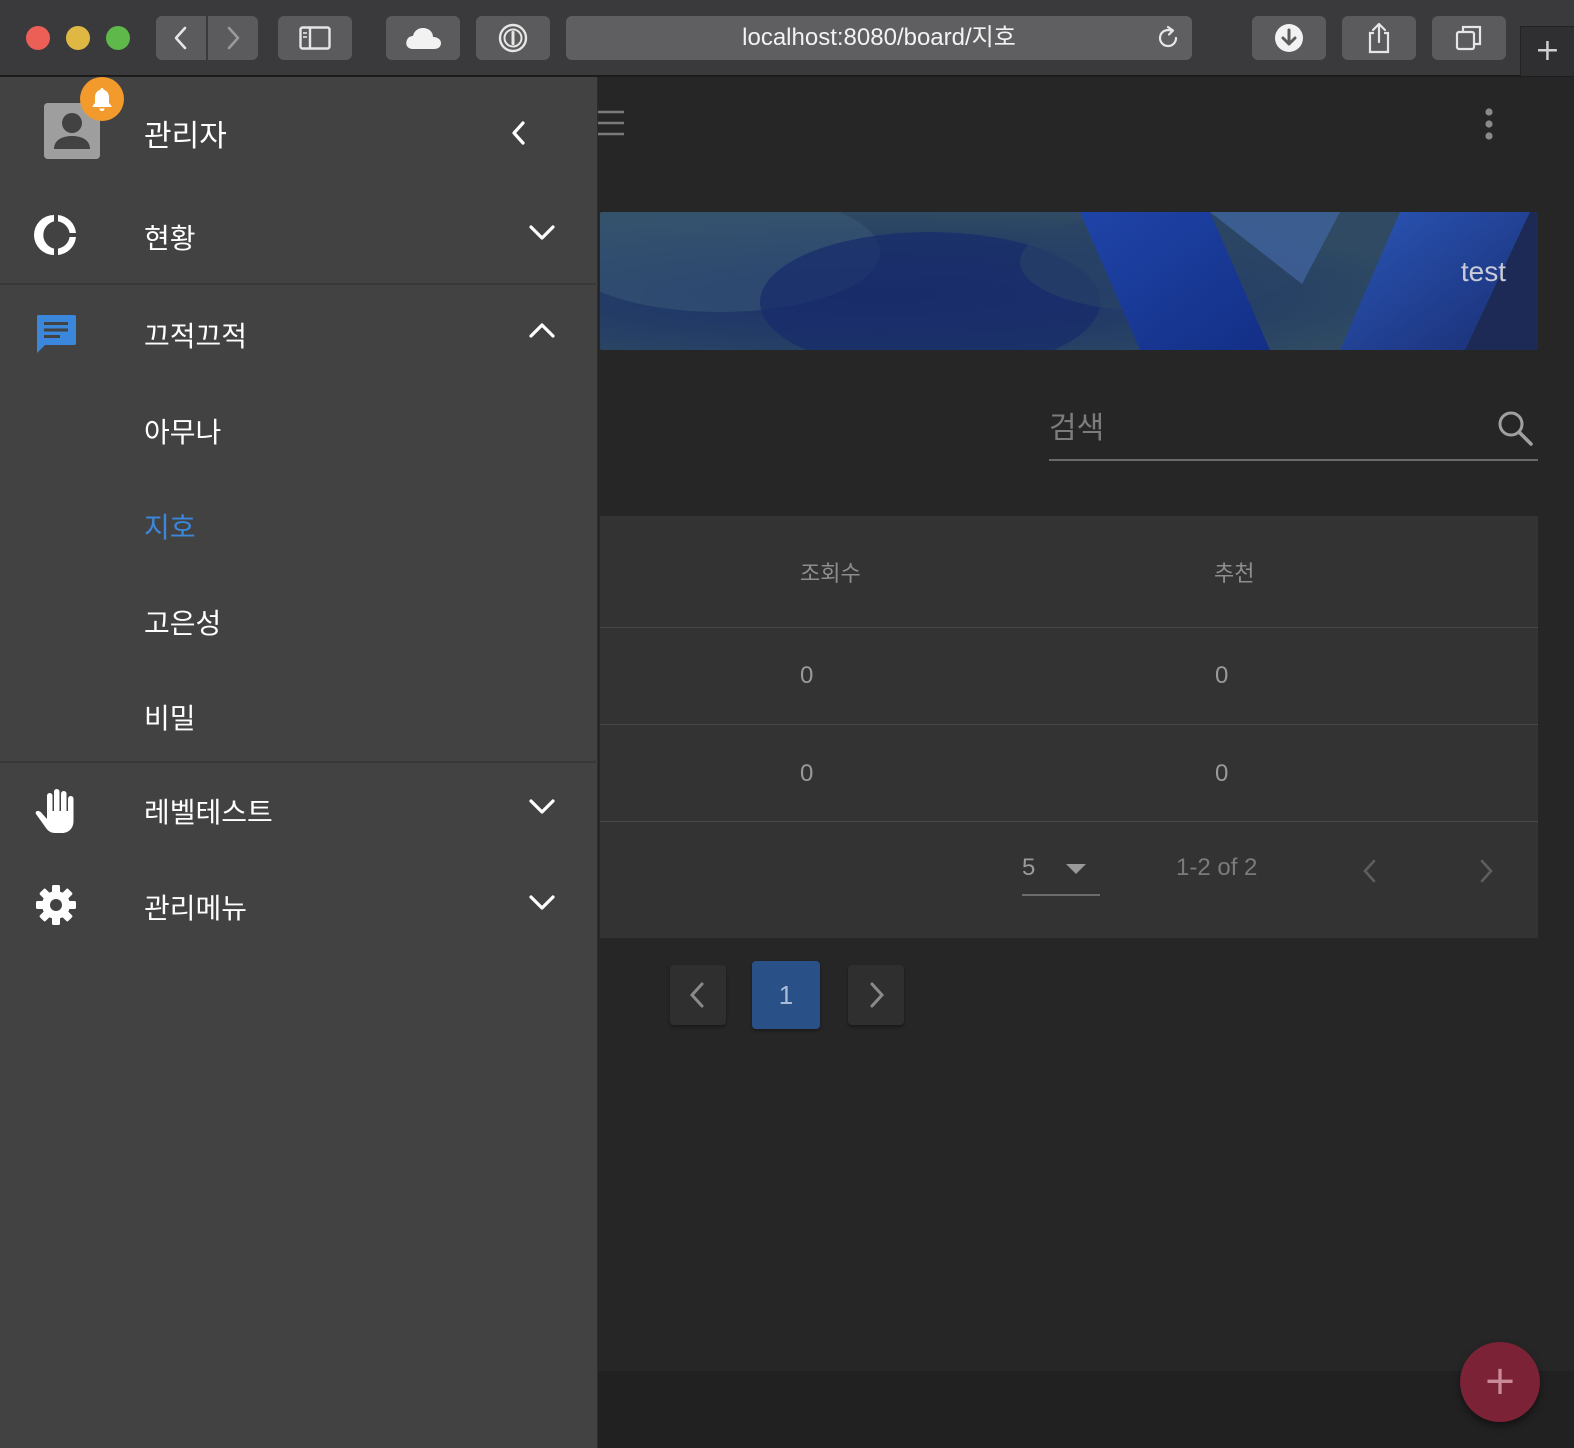 This screenshot has width=1574, height=1448. Describe the element at coordinates (299, 333) in the screenshot. I see `nav-item-scribble: 끄적끄적` at that location.